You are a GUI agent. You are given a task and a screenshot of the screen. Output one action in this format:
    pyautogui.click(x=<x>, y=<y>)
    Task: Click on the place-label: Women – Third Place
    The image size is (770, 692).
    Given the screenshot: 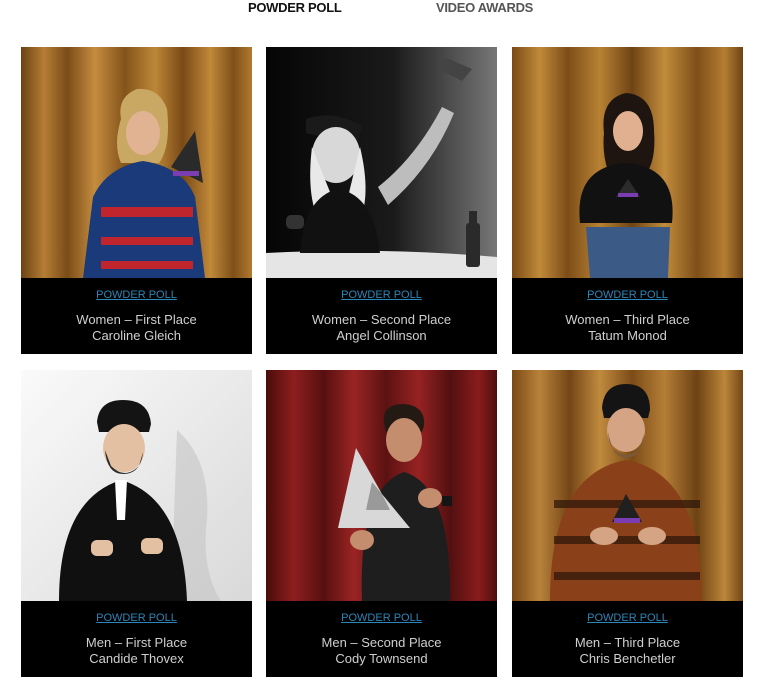 What is the action you would take?
    pyautogui.click(x=627, y=319)
    